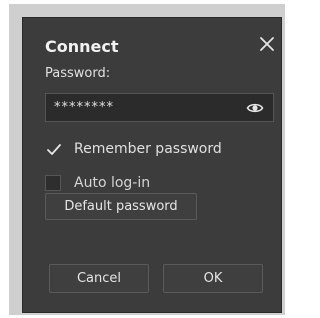 The width and height of the screenshot is (320, 318). What do you see at coordinates (159, 107) in the screenshot?
I see `password-field: ********` at bounding box center [159, 107].